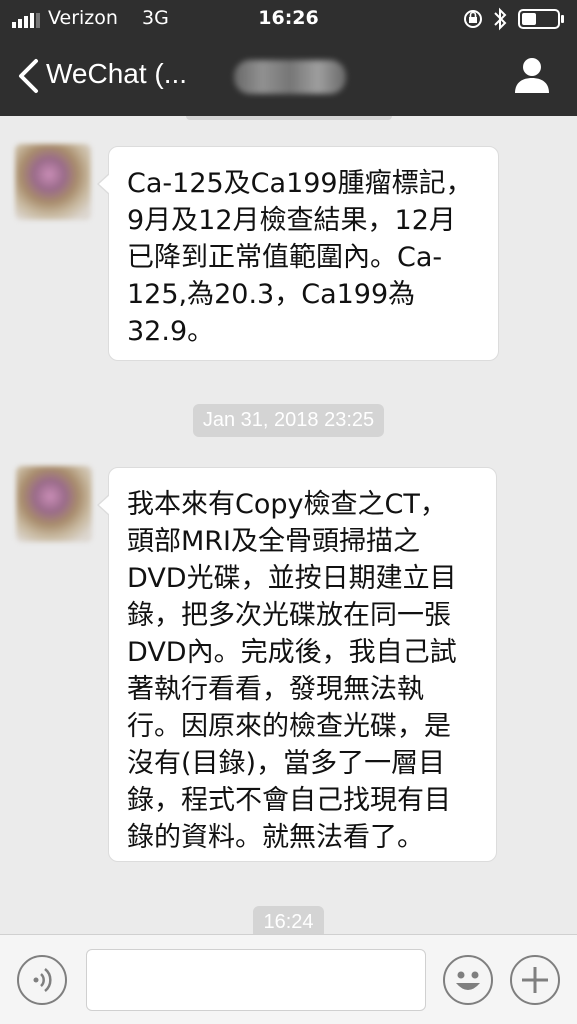  I want to click on rotation-lock-icon, so click(473, 19).